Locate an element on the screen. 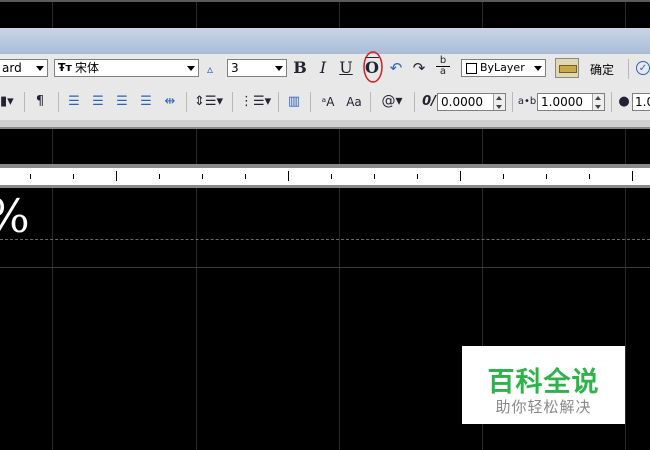 This screenshot has width=650, height=450. font-select: Ŧт 宋体 is located at coordinates (126, 68).